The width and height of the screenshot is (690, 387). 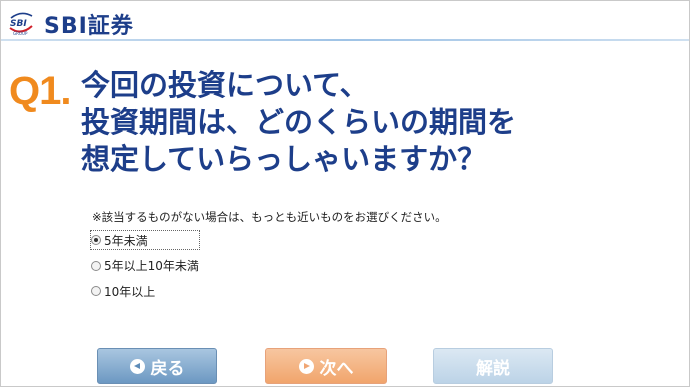 What do you see at coordinates (89, 26) in the screenshot?
I see `brand-logo-text: SBI証券` at bounding box center [89, 26].